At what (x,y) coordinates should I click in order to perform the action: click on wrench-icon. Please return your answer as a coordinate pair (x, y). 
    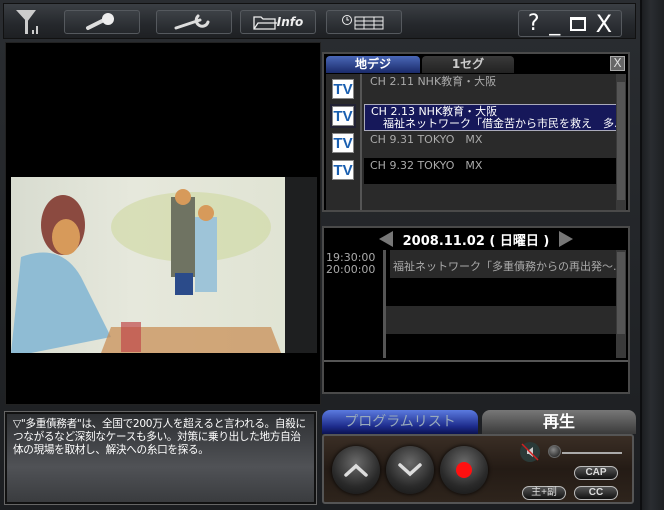
    Looking at the image, I should click on (192, 22).